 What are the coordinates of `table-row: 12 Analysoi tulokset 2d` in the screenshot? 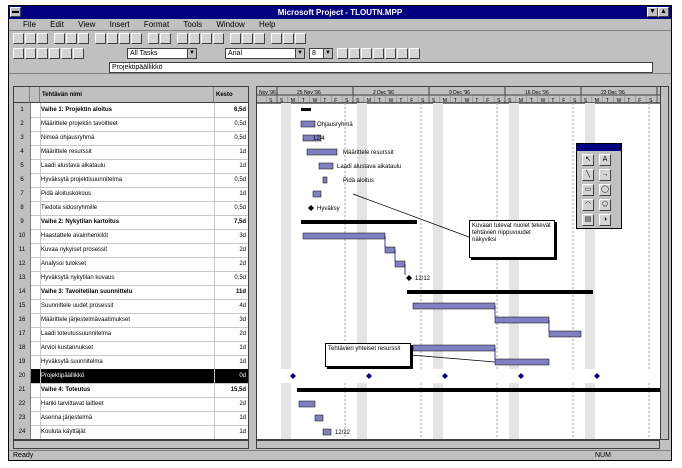 It's located at (131, 264).